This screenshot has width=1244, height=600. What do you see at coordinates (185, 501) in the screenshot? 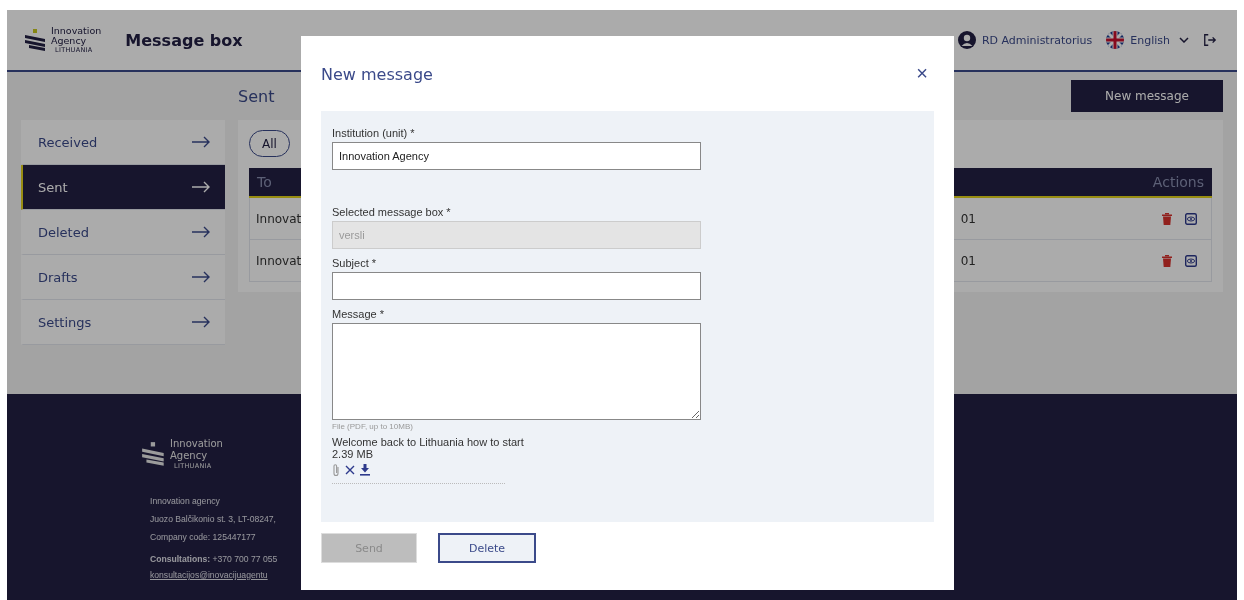
I see `footer-text: Innovation agency` at bounding box center [185, 501].